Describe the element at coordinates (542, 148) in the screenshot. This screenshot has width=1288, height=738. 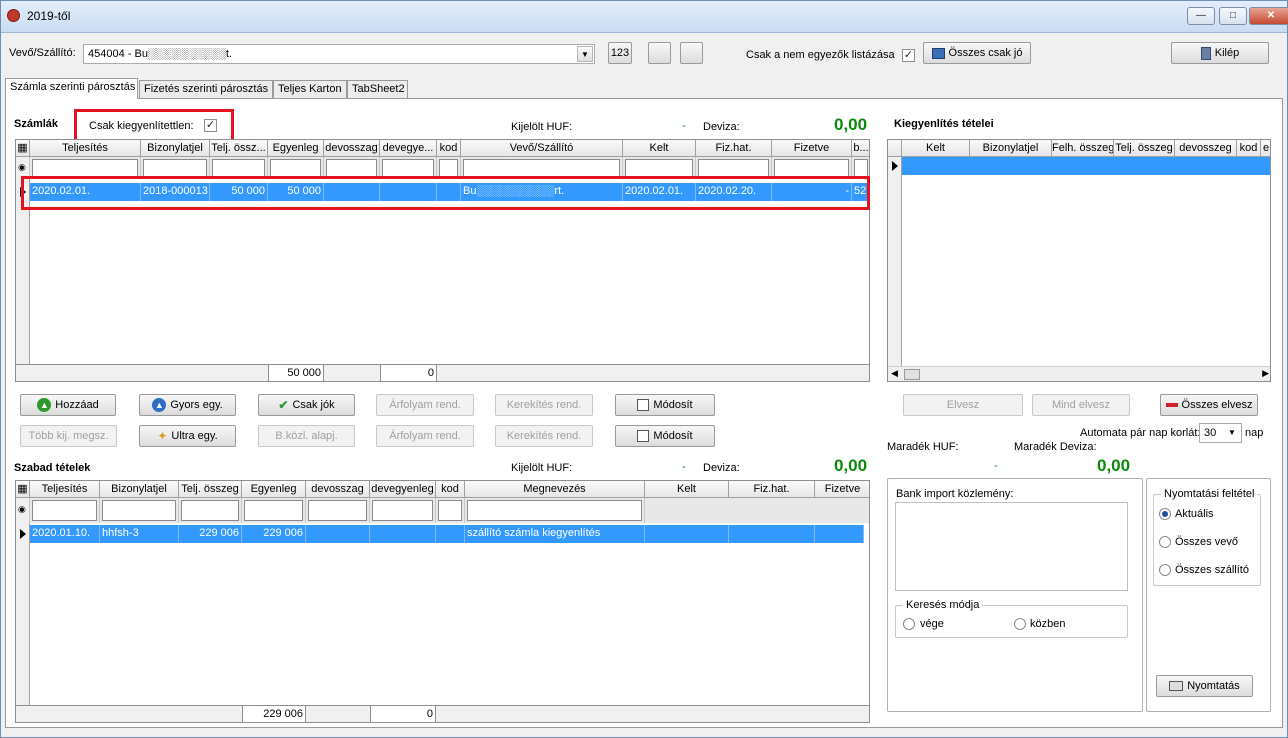
I see `col-vevo-szallito: Vevő/Szállító` at that location.